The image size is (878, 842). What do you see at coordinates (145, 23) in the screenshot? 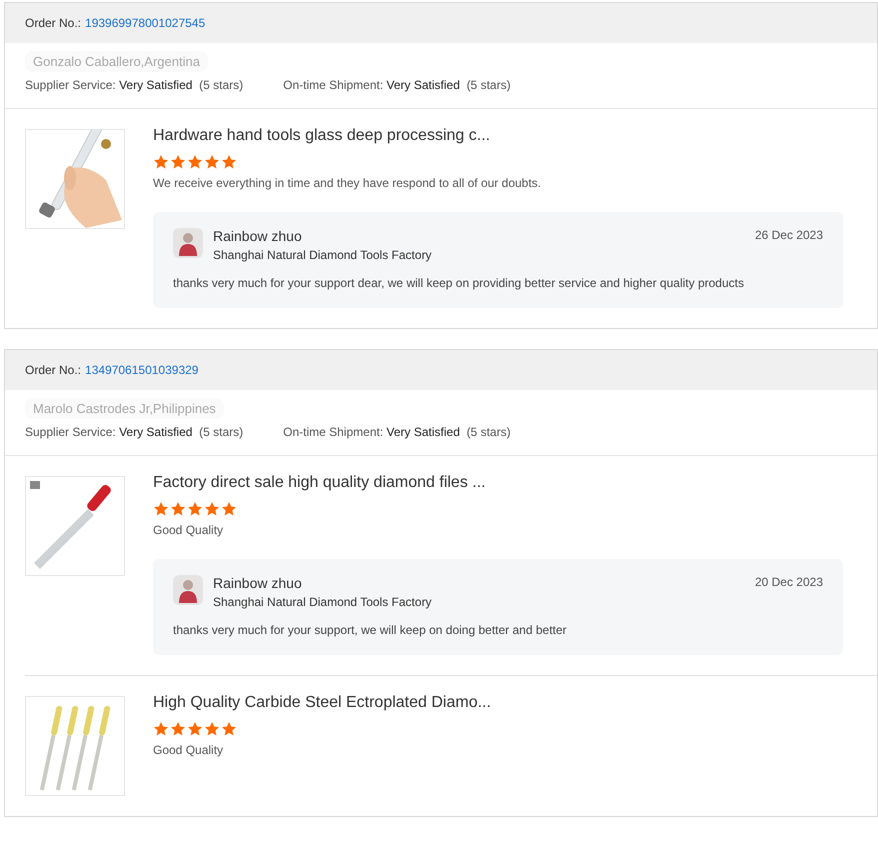
I see `order-number-link: 193969978001027545` at bounding box center [145, 23].